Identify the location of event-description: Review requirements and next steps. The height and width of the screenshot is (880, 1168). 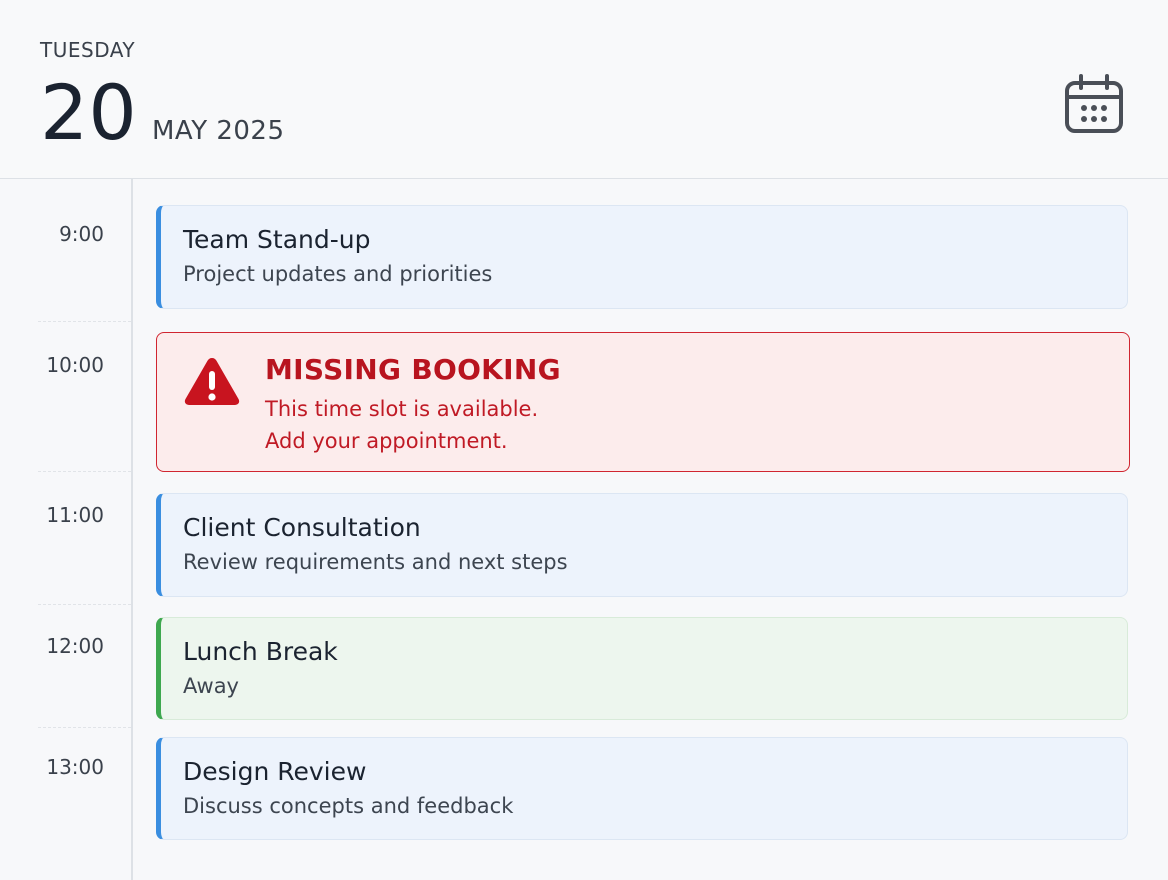
(375, 562).